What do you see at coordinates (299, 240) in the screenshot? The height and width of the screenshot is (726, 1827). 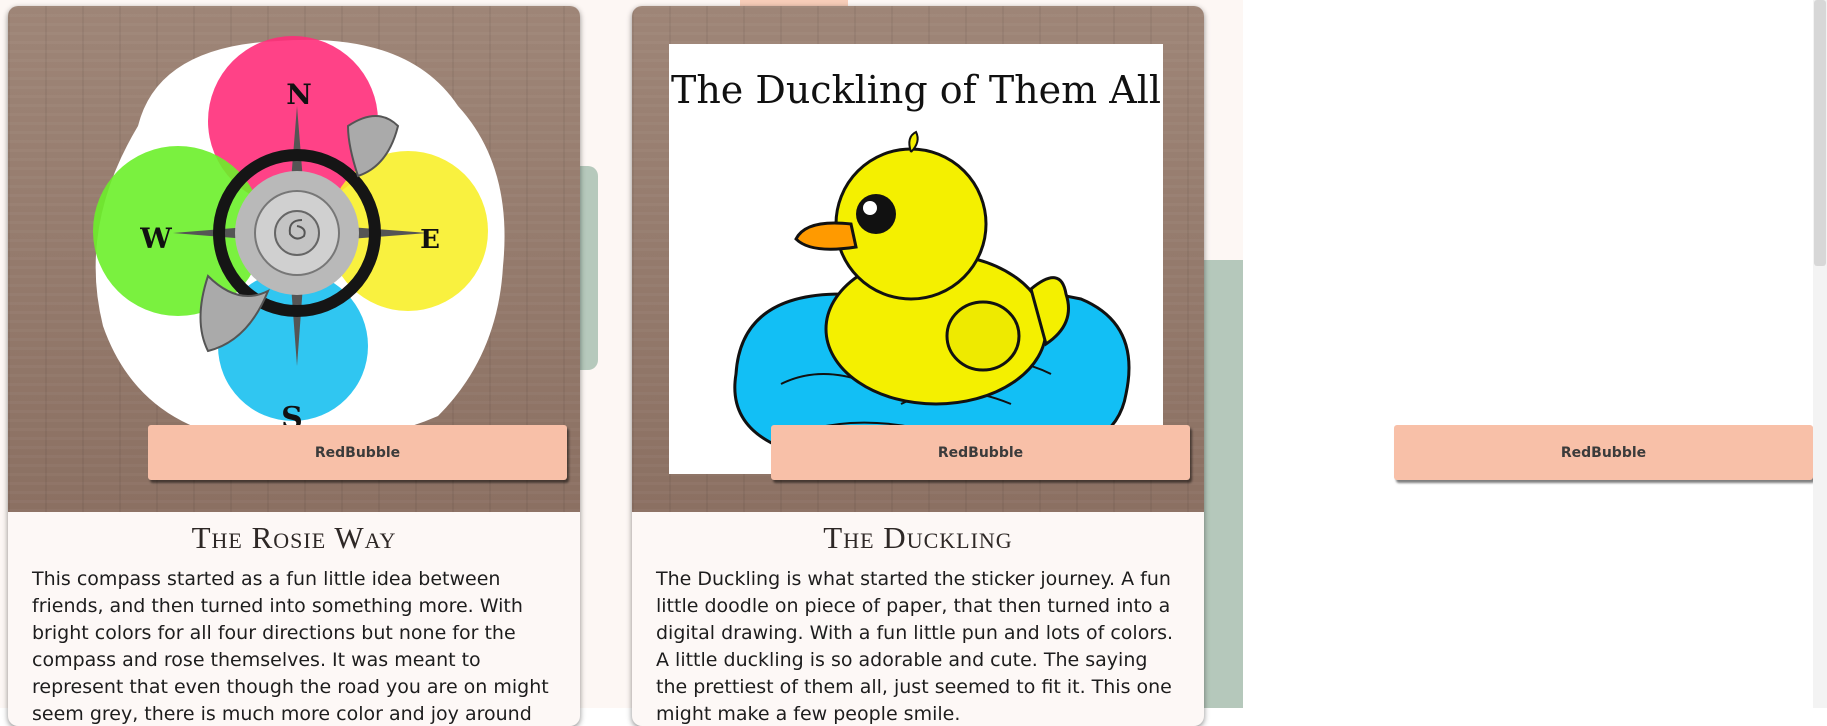 I see `compass-rose-sticker: N E S W` at bounding box center [299, 240].